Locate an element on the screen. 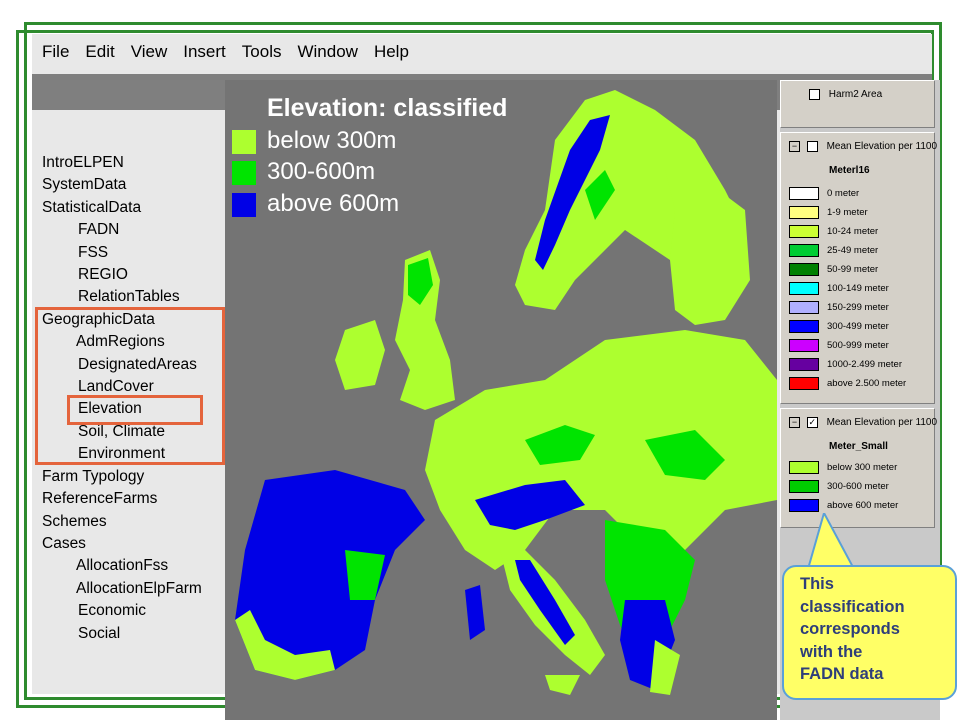  menu-view: View is located at coordinates (149, 52).